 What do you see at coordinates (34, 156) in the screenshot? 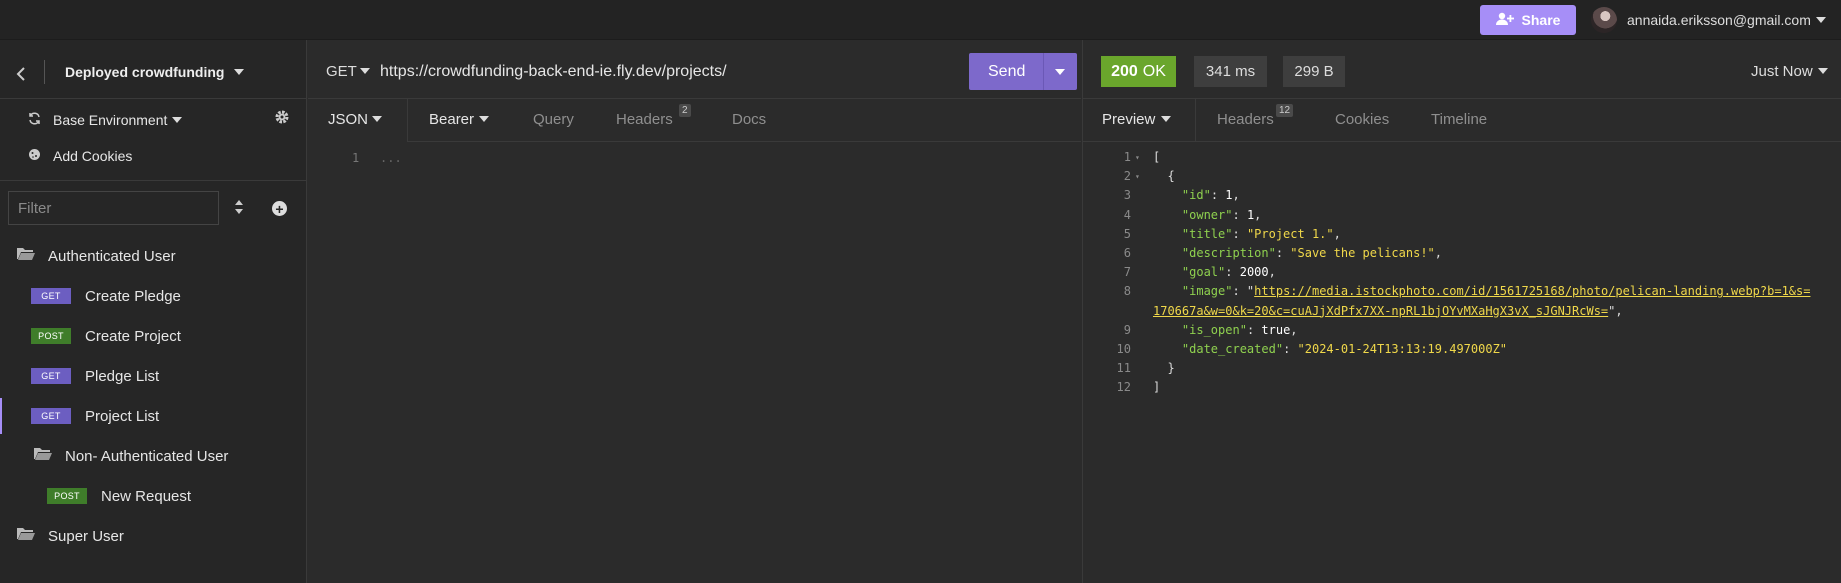
I see `cookie-icon` at bounding box center [34, 156].